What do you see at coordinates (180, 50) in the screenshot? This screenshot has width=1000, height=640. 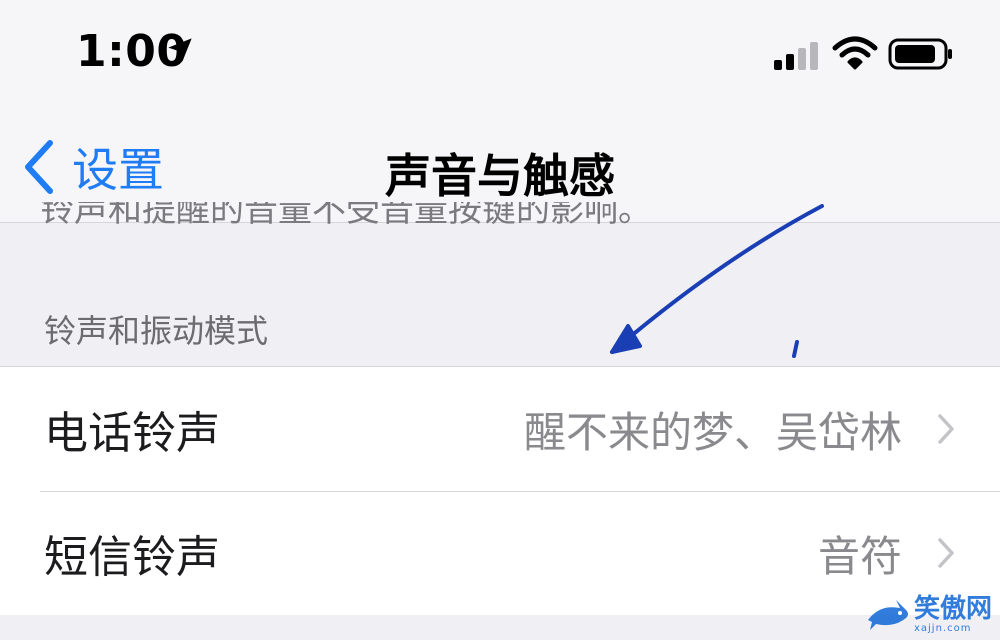 I see `location-arrow-icon` at bounding box center [180, 50].